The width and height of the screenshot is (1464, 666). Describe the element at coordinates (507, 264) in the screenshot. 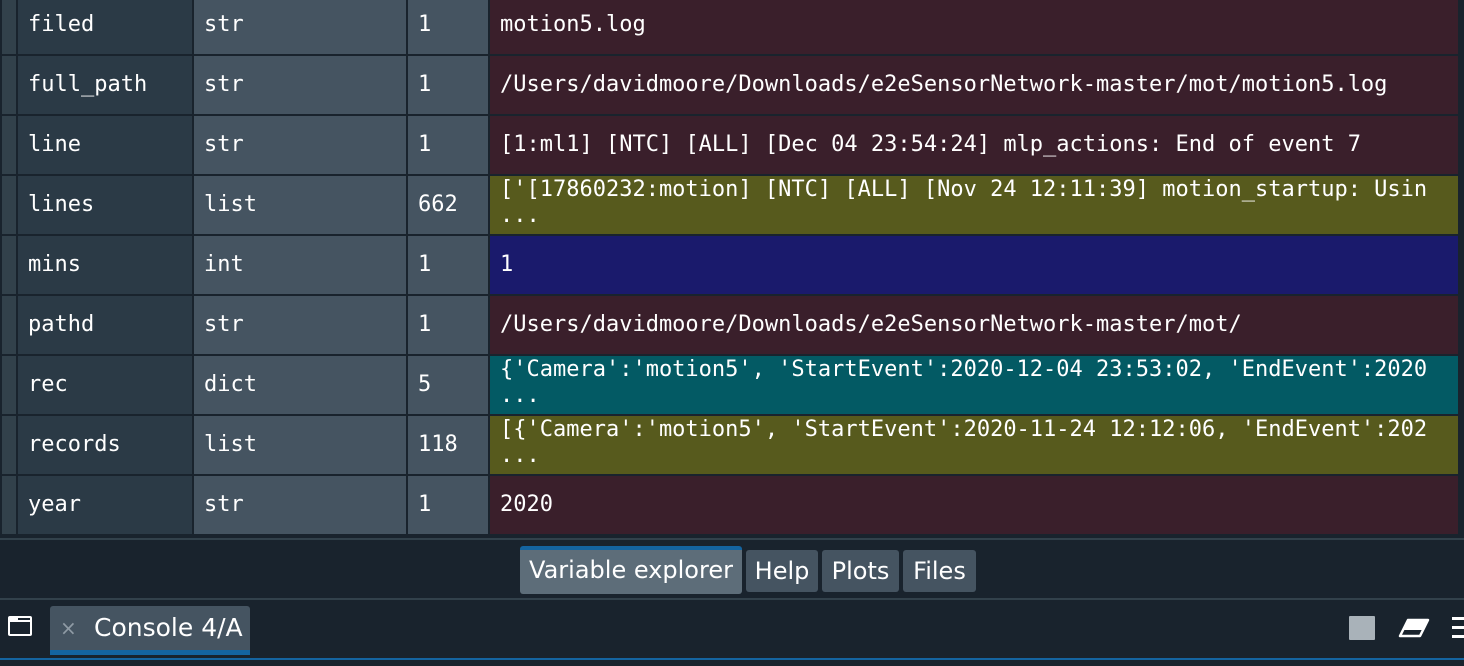

I see `value-line: 1` at that location.